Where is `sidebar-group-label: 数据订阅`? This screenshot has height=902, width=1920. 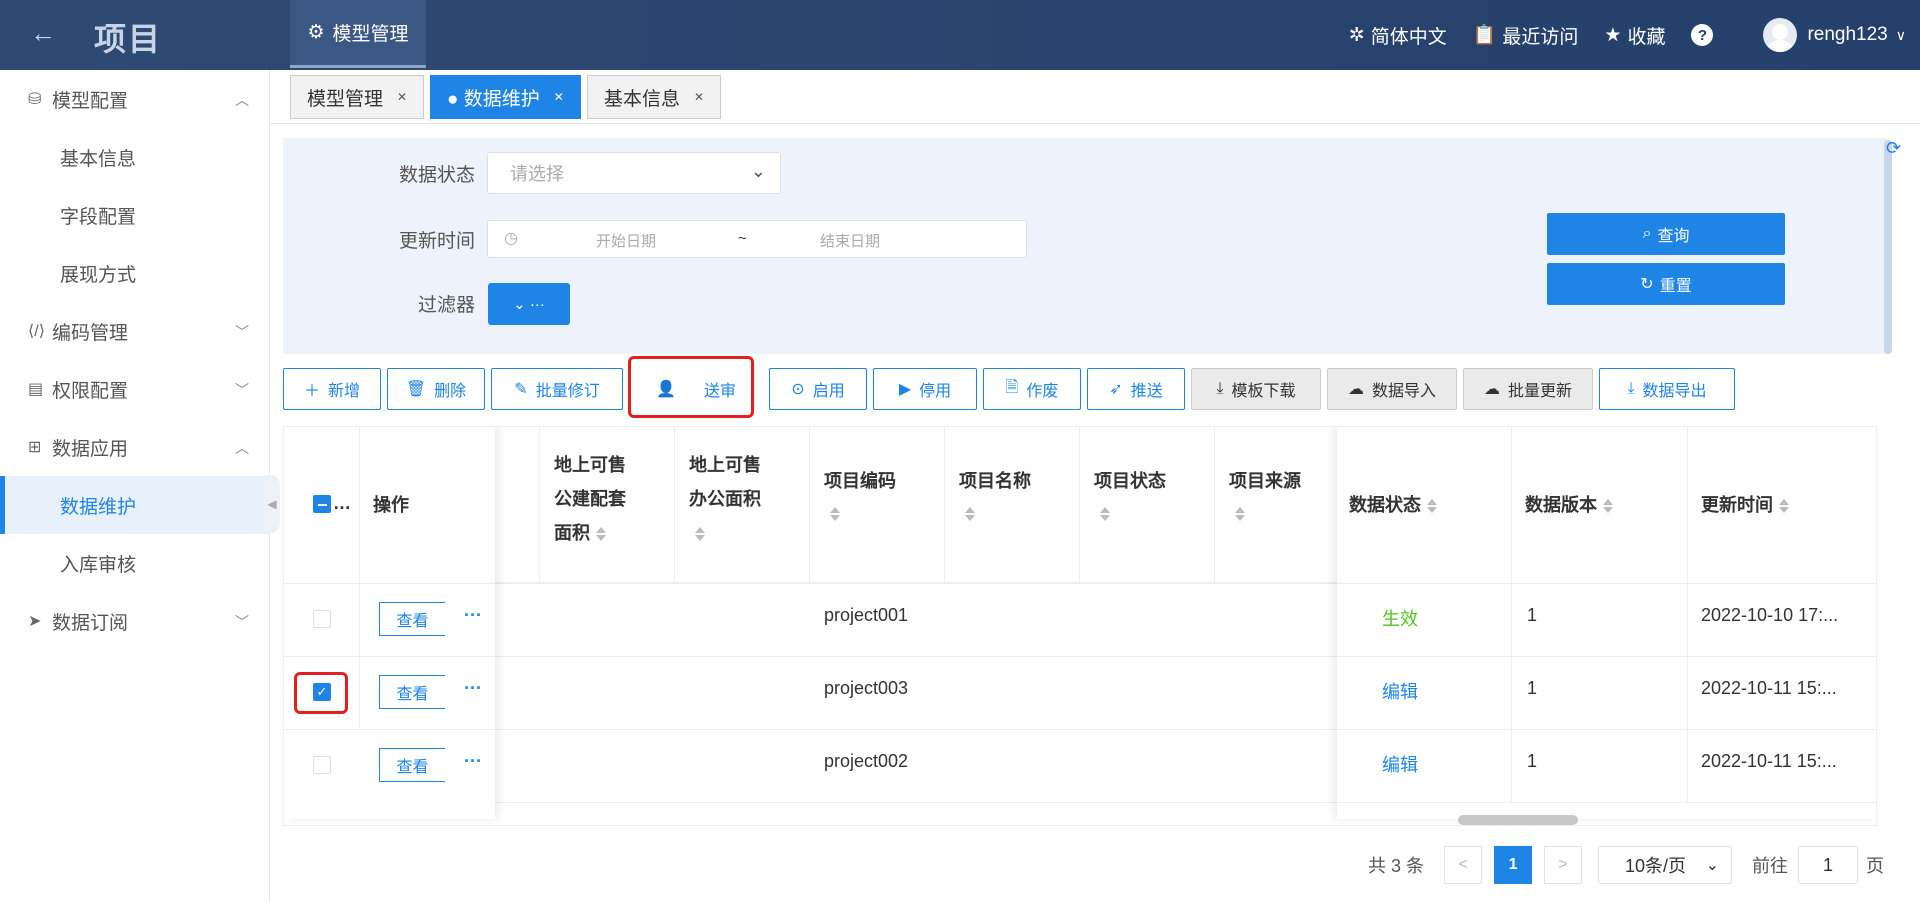
sidebar-group-label: 数据订阅 is located at coordinates (90, 623).